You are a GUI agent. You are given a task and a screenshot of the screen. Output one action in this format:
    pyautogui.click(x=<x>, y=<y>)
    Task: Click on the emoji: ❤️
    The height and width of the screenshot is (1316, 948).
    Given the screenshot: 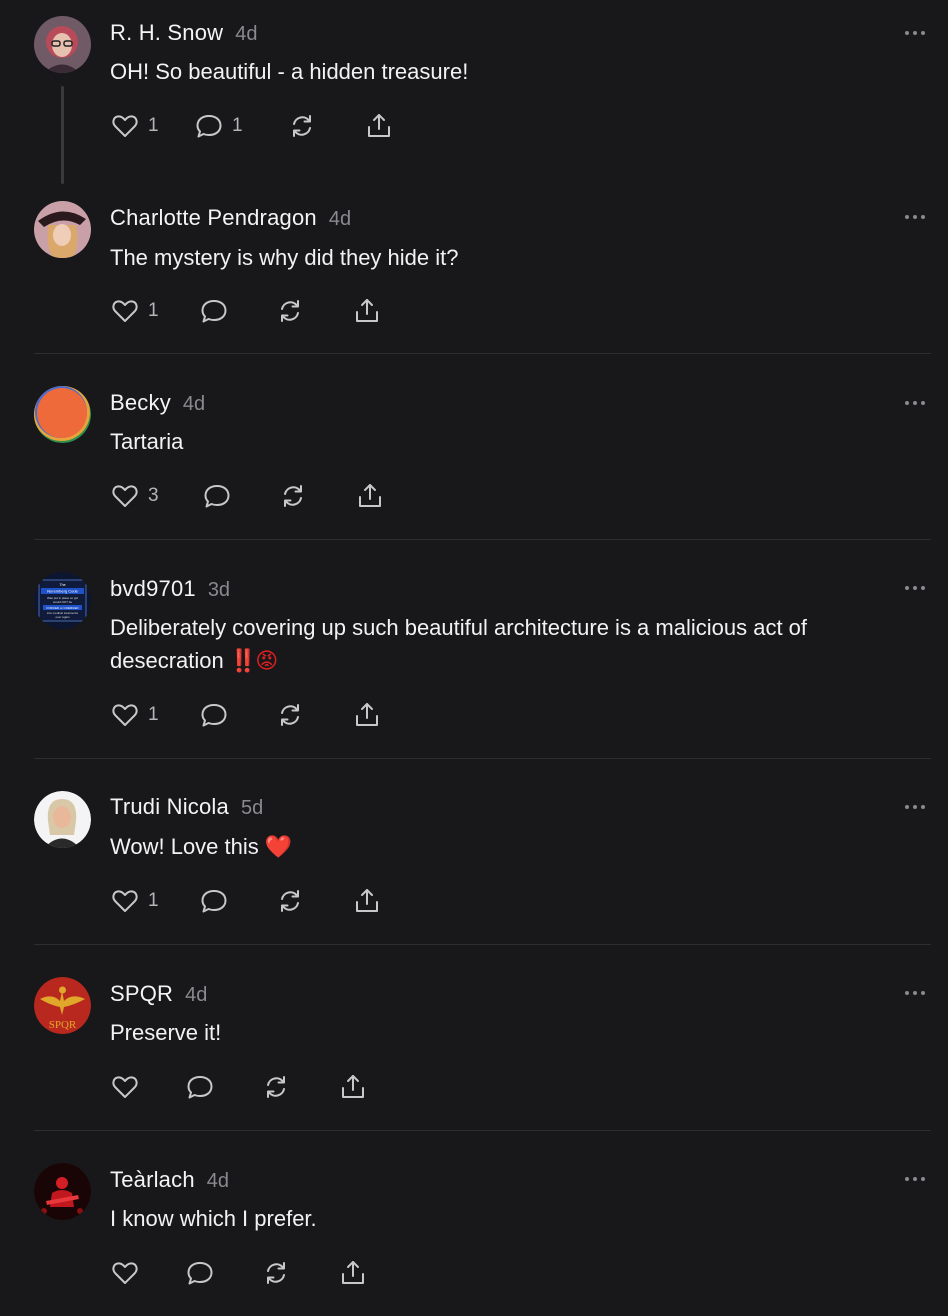 What is the action you would take?
    pyautogui.click(x=278, y=846)
    